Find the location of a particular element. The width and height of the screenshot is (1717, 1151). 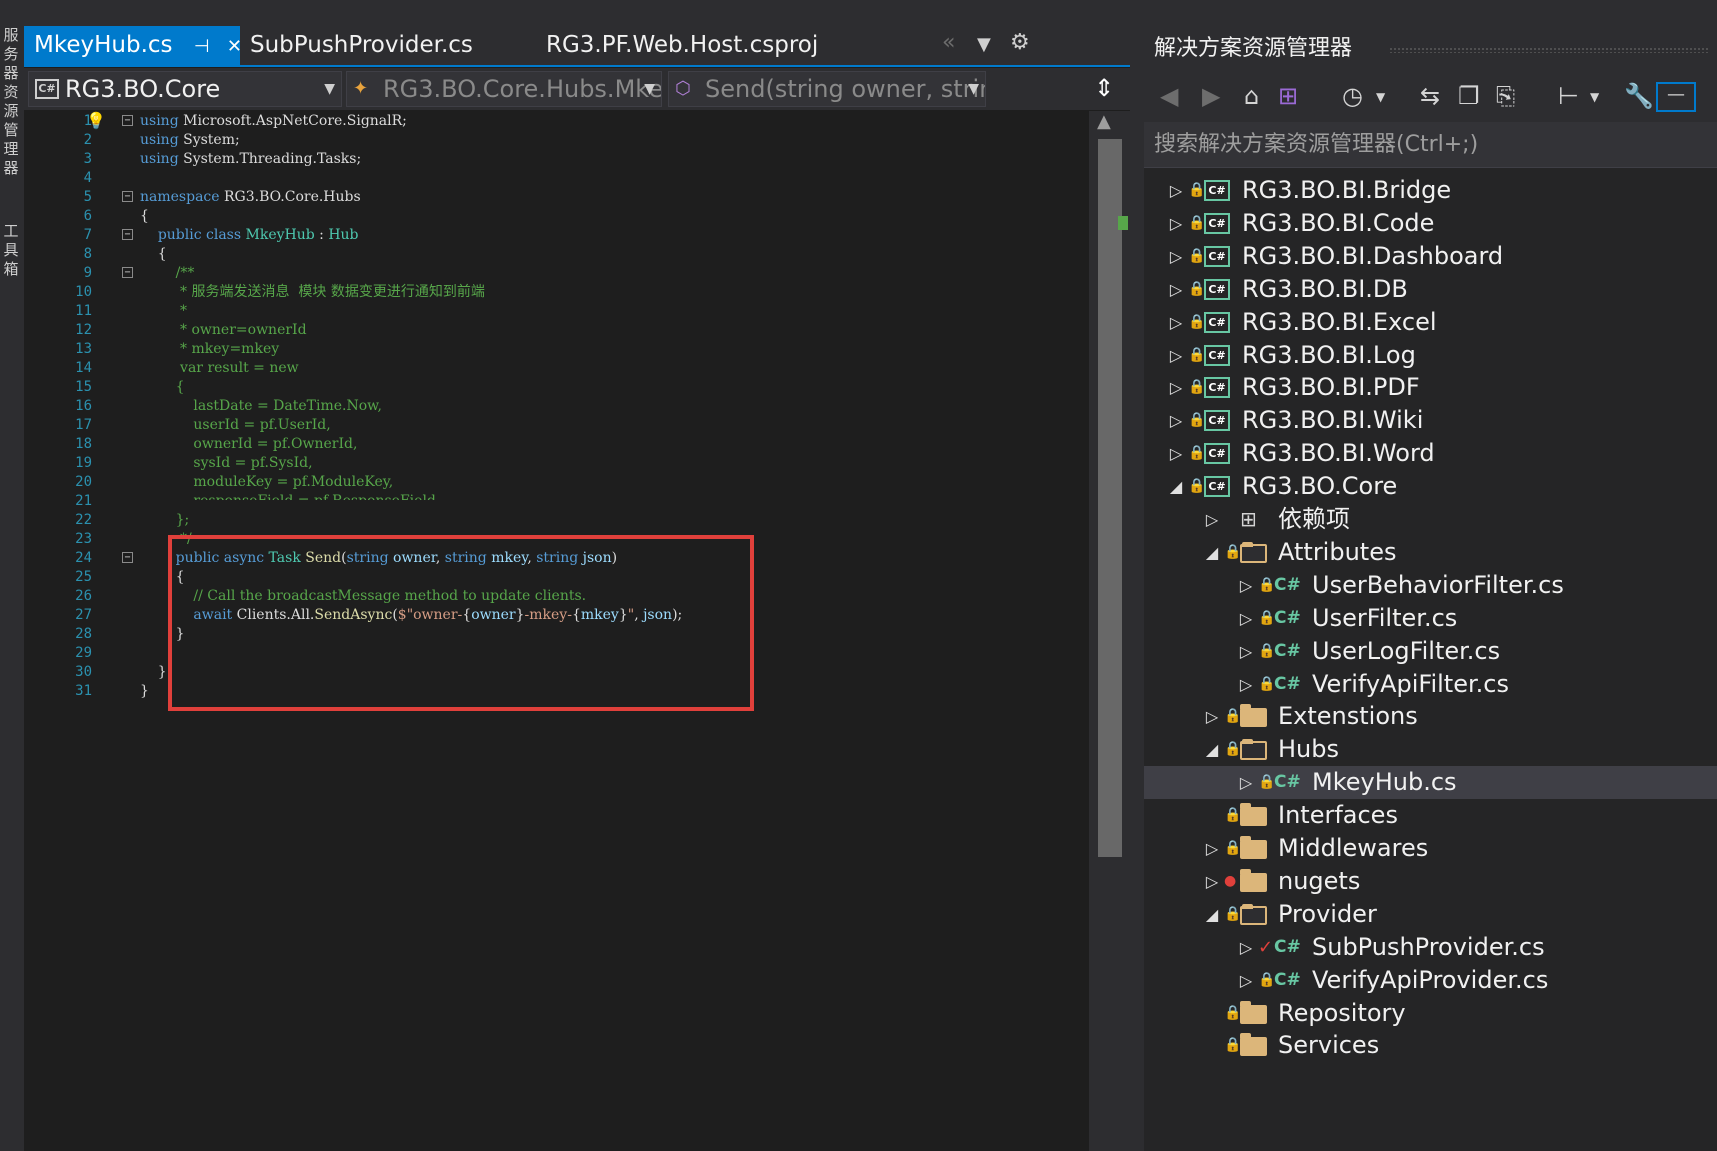

solution-search-input: 搜索解决方案资源管理器(Ctrl+;) is located at coordinates (1430, 145).